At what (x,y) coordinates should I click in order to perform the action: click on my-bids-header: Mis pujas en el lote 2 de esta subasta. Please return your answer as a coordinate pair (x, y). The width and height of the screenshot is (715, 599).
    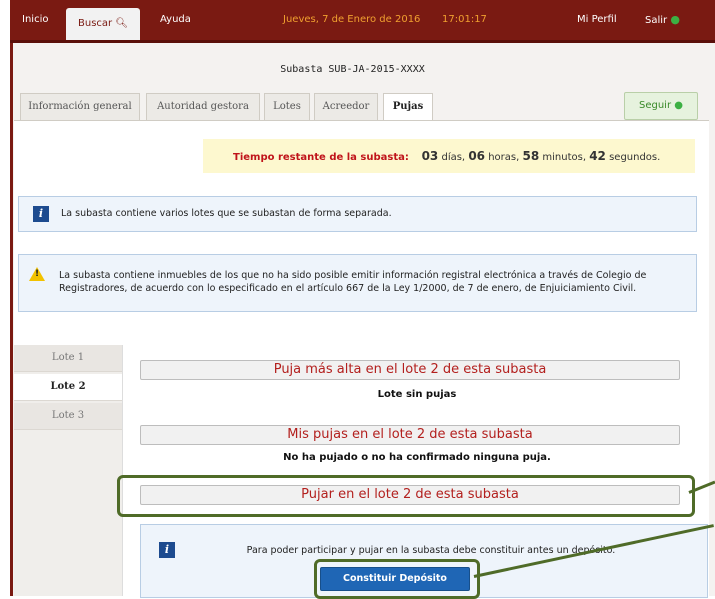
    Looking at the image, I should click on (410, 435).